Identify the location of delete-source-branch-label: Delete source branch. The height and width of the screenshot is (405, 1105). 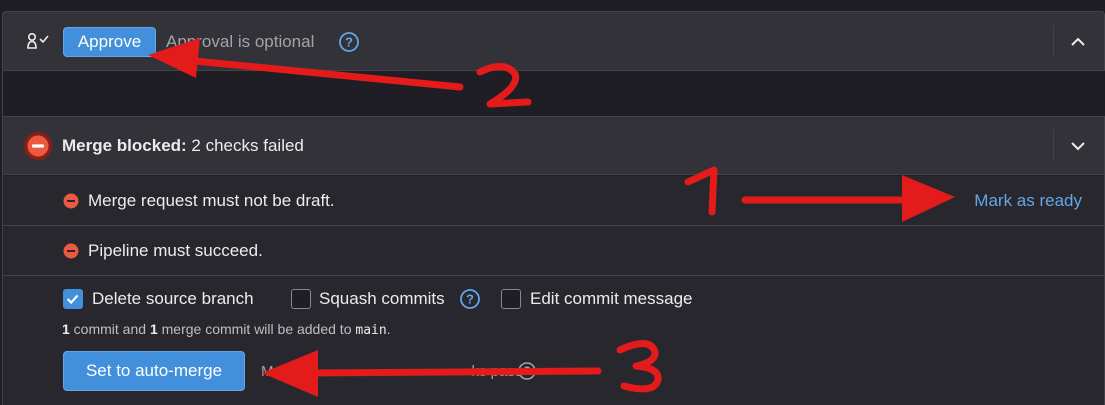
(173, 300).